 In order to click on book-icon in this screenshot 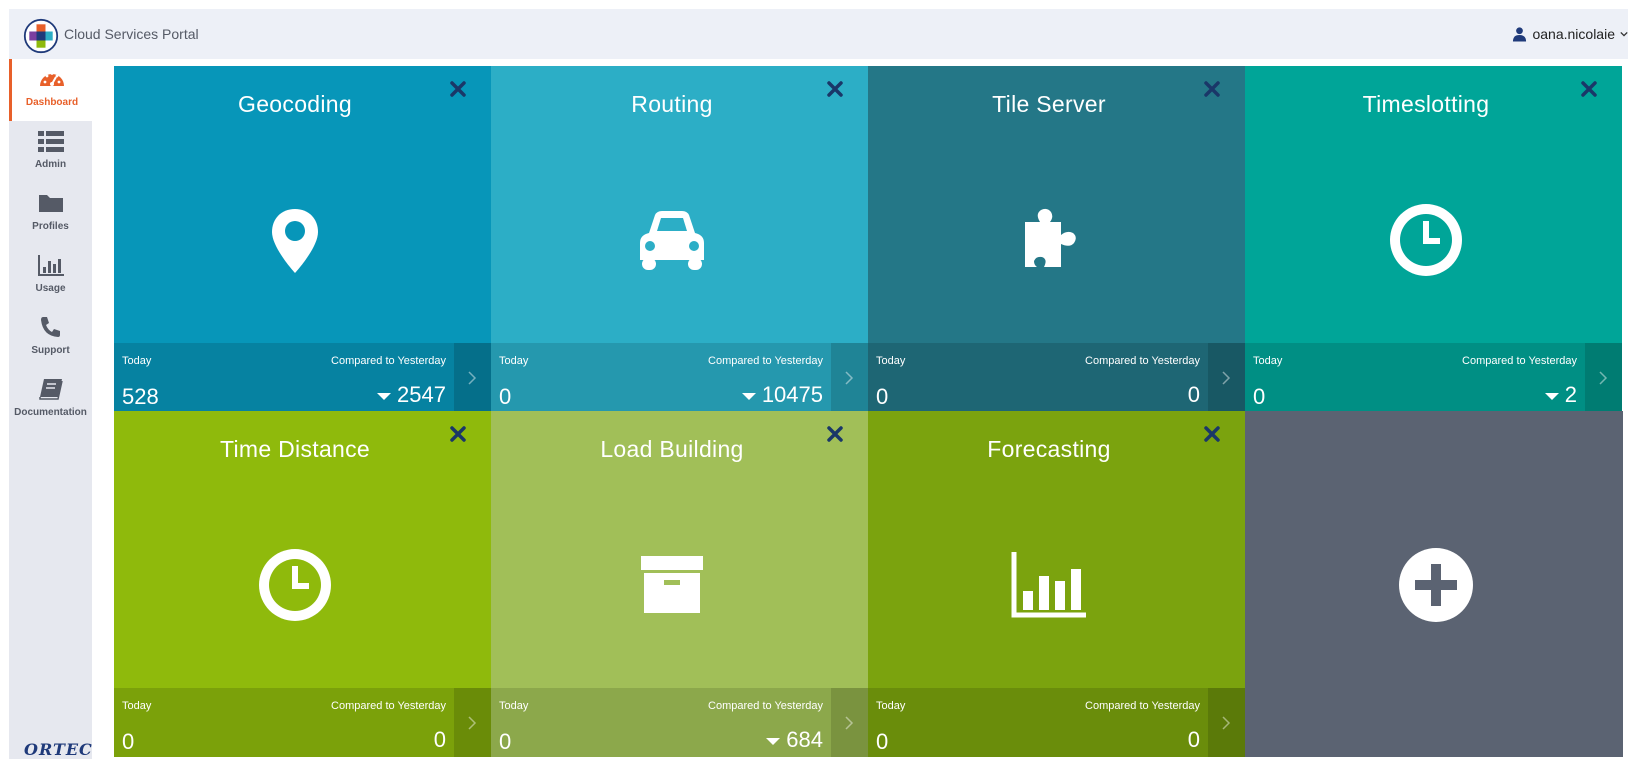, I will do `click(50, 389)`.